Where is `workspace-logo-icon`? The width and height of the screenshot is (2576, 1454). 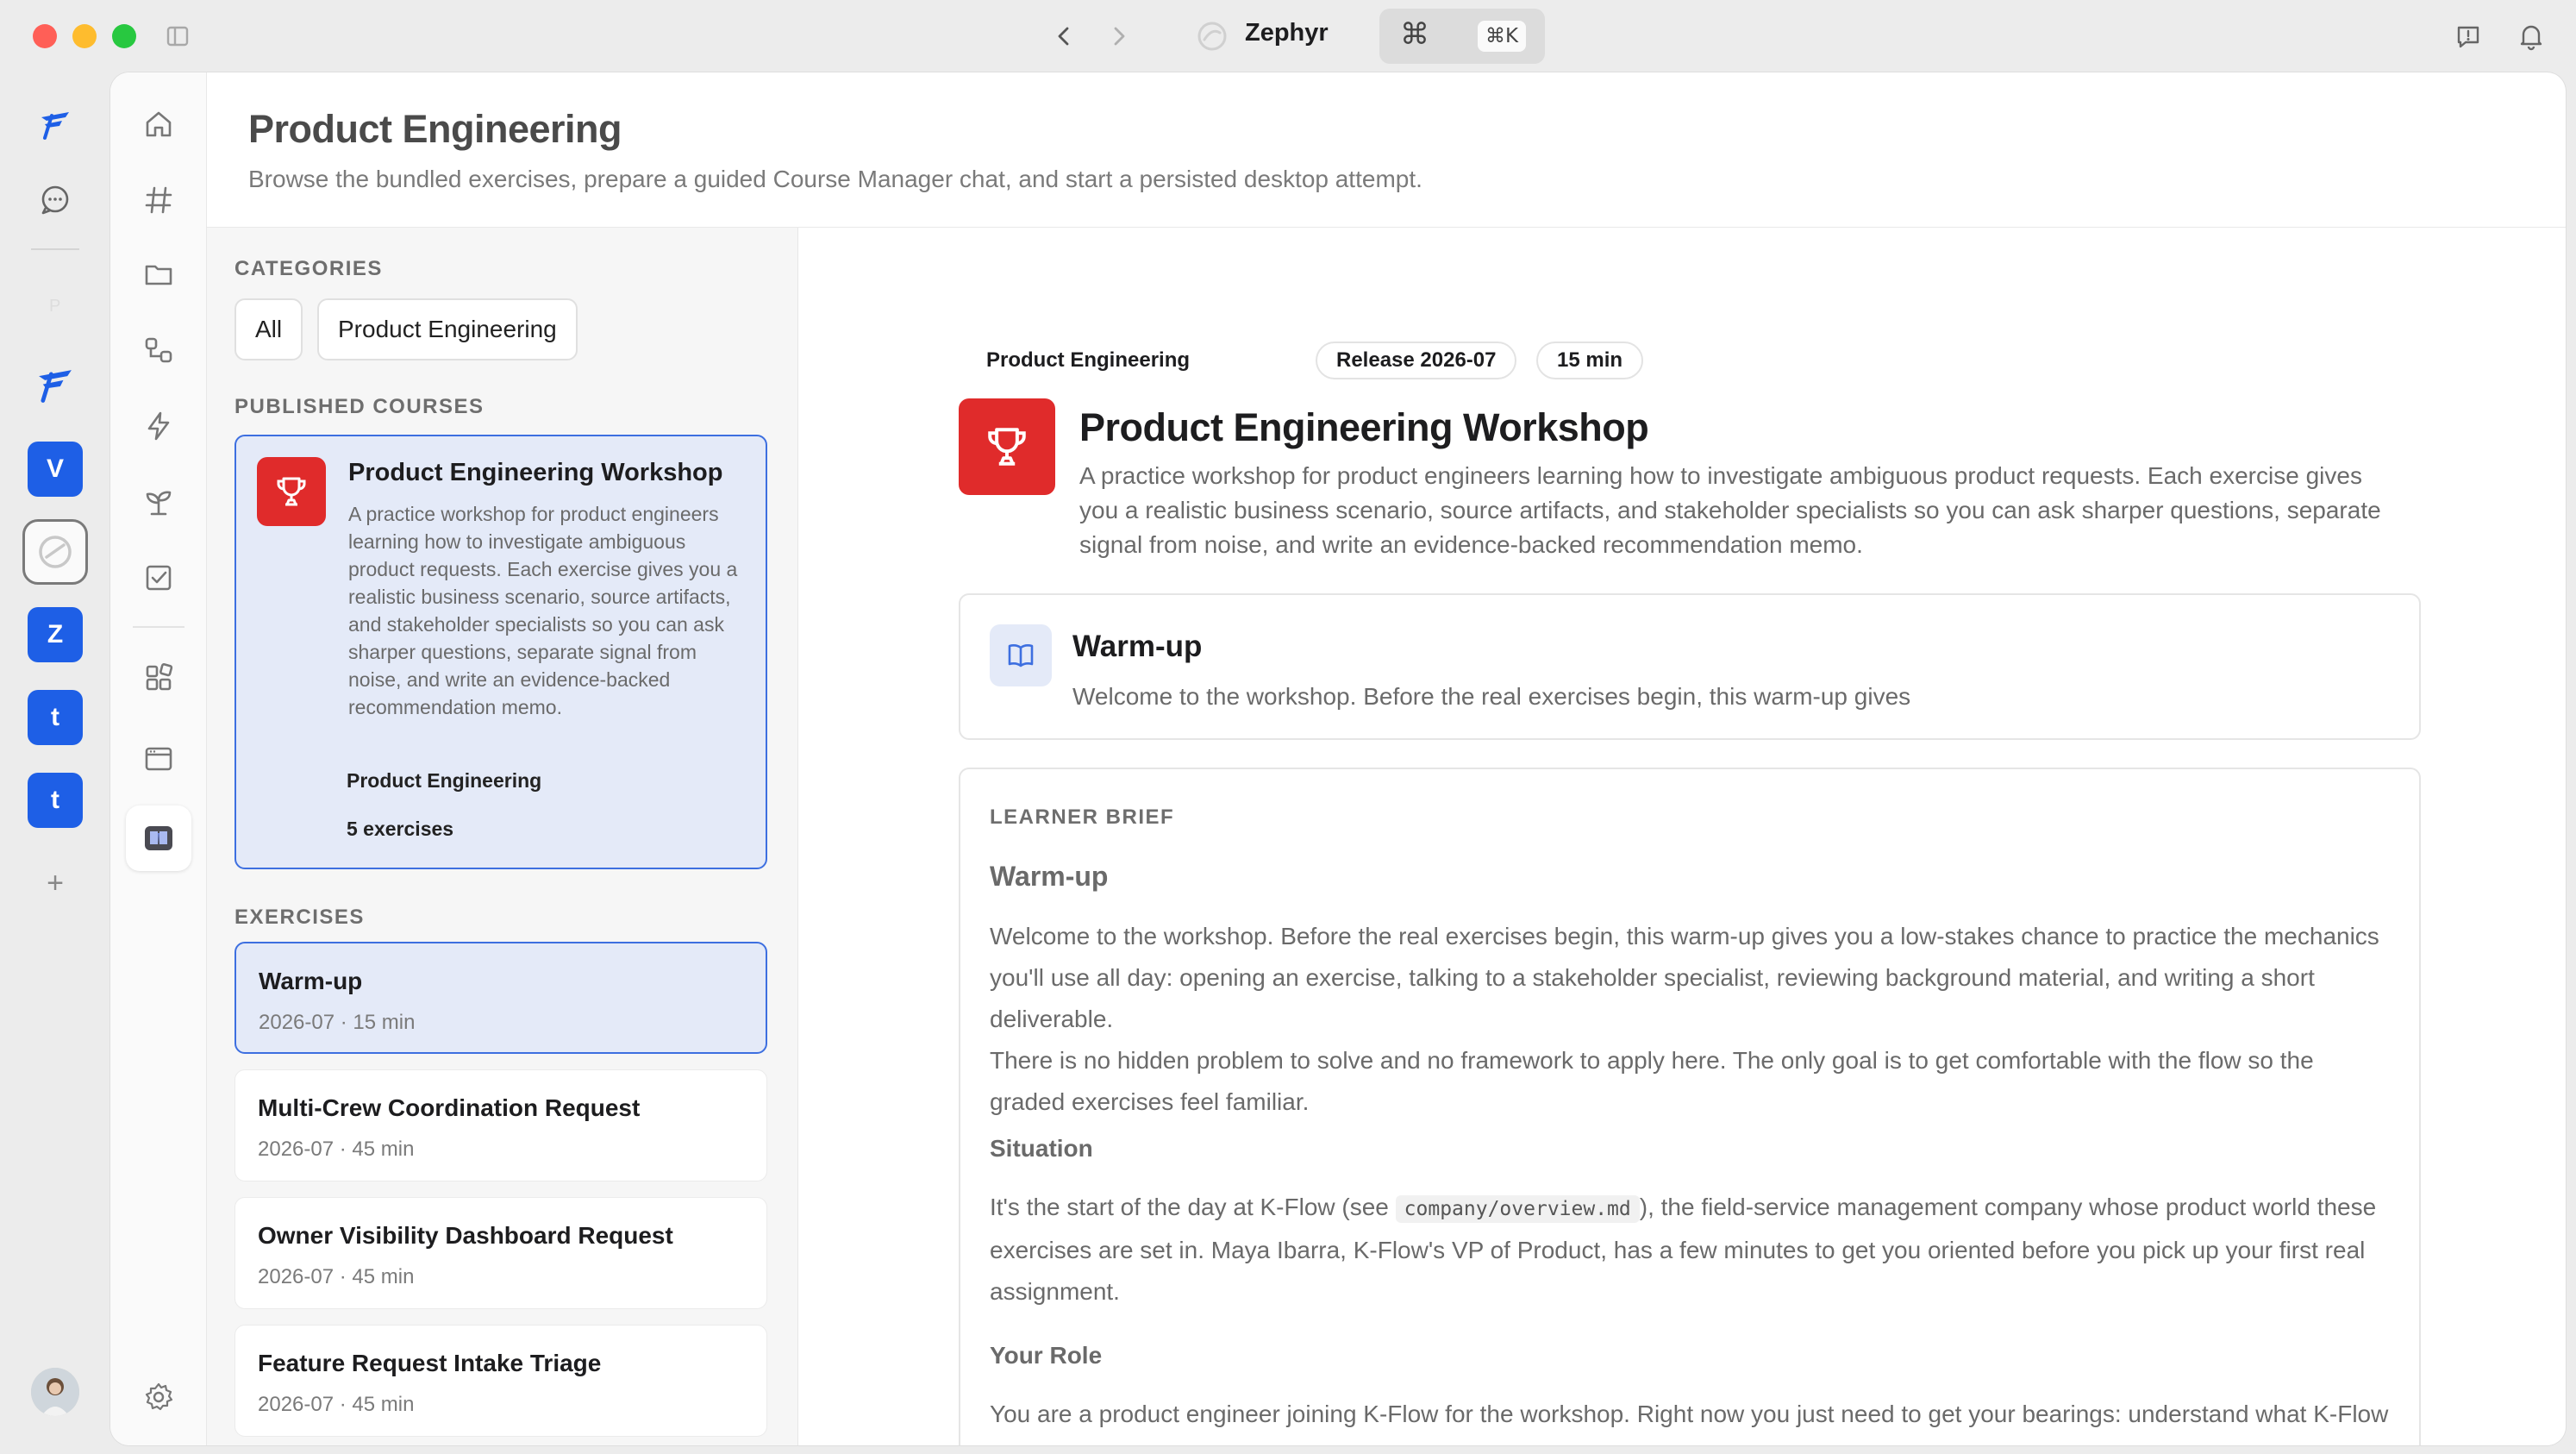 workspace-logo-icon is located at coordinates (55, 386).